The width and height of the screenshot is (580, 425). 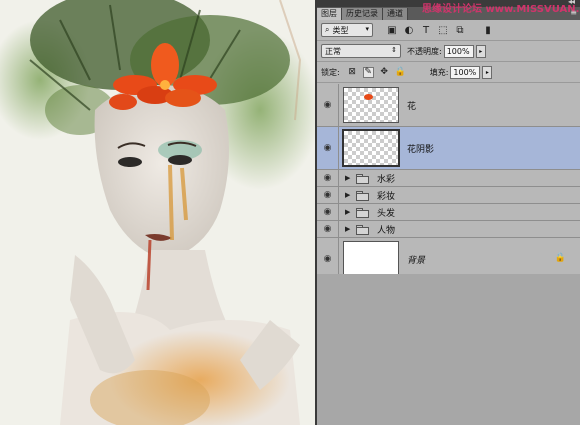 What do you see at coordinates (448, 178) in the screenshot?
I see `layer-group-watercolor: ◉ ▶ 水彩` at bounding box center [448, 178].